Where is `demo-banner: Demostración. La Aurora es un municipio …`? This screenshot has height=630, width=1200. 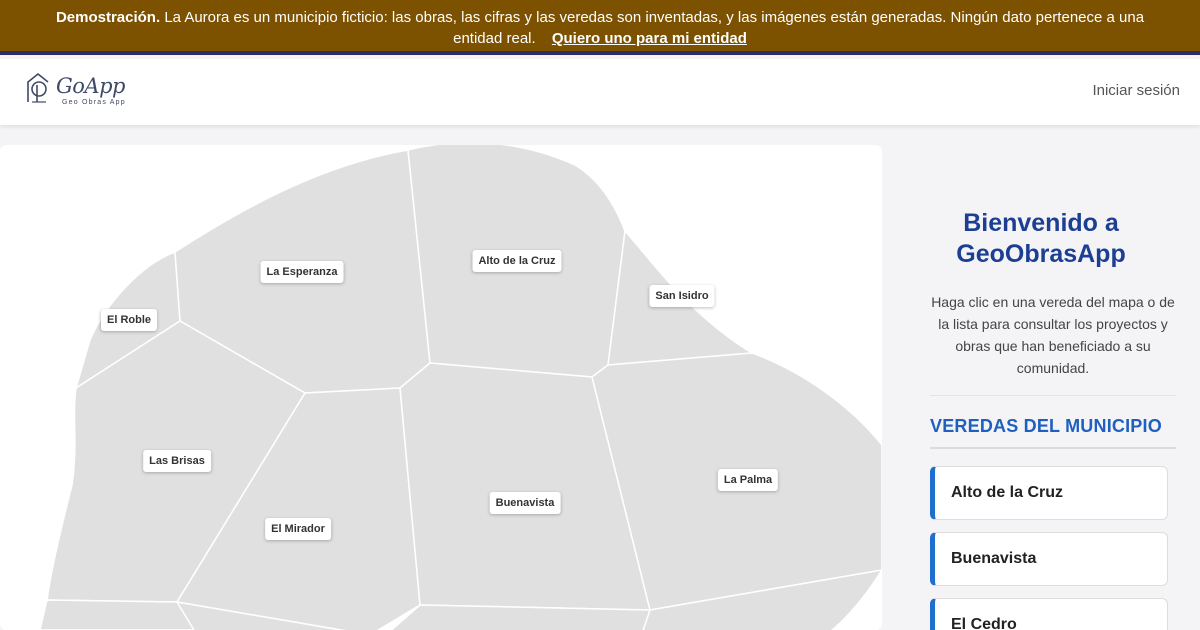 demo-banner: Demostración. La Aurora es un municipio … is located at coordinates (600, 27).